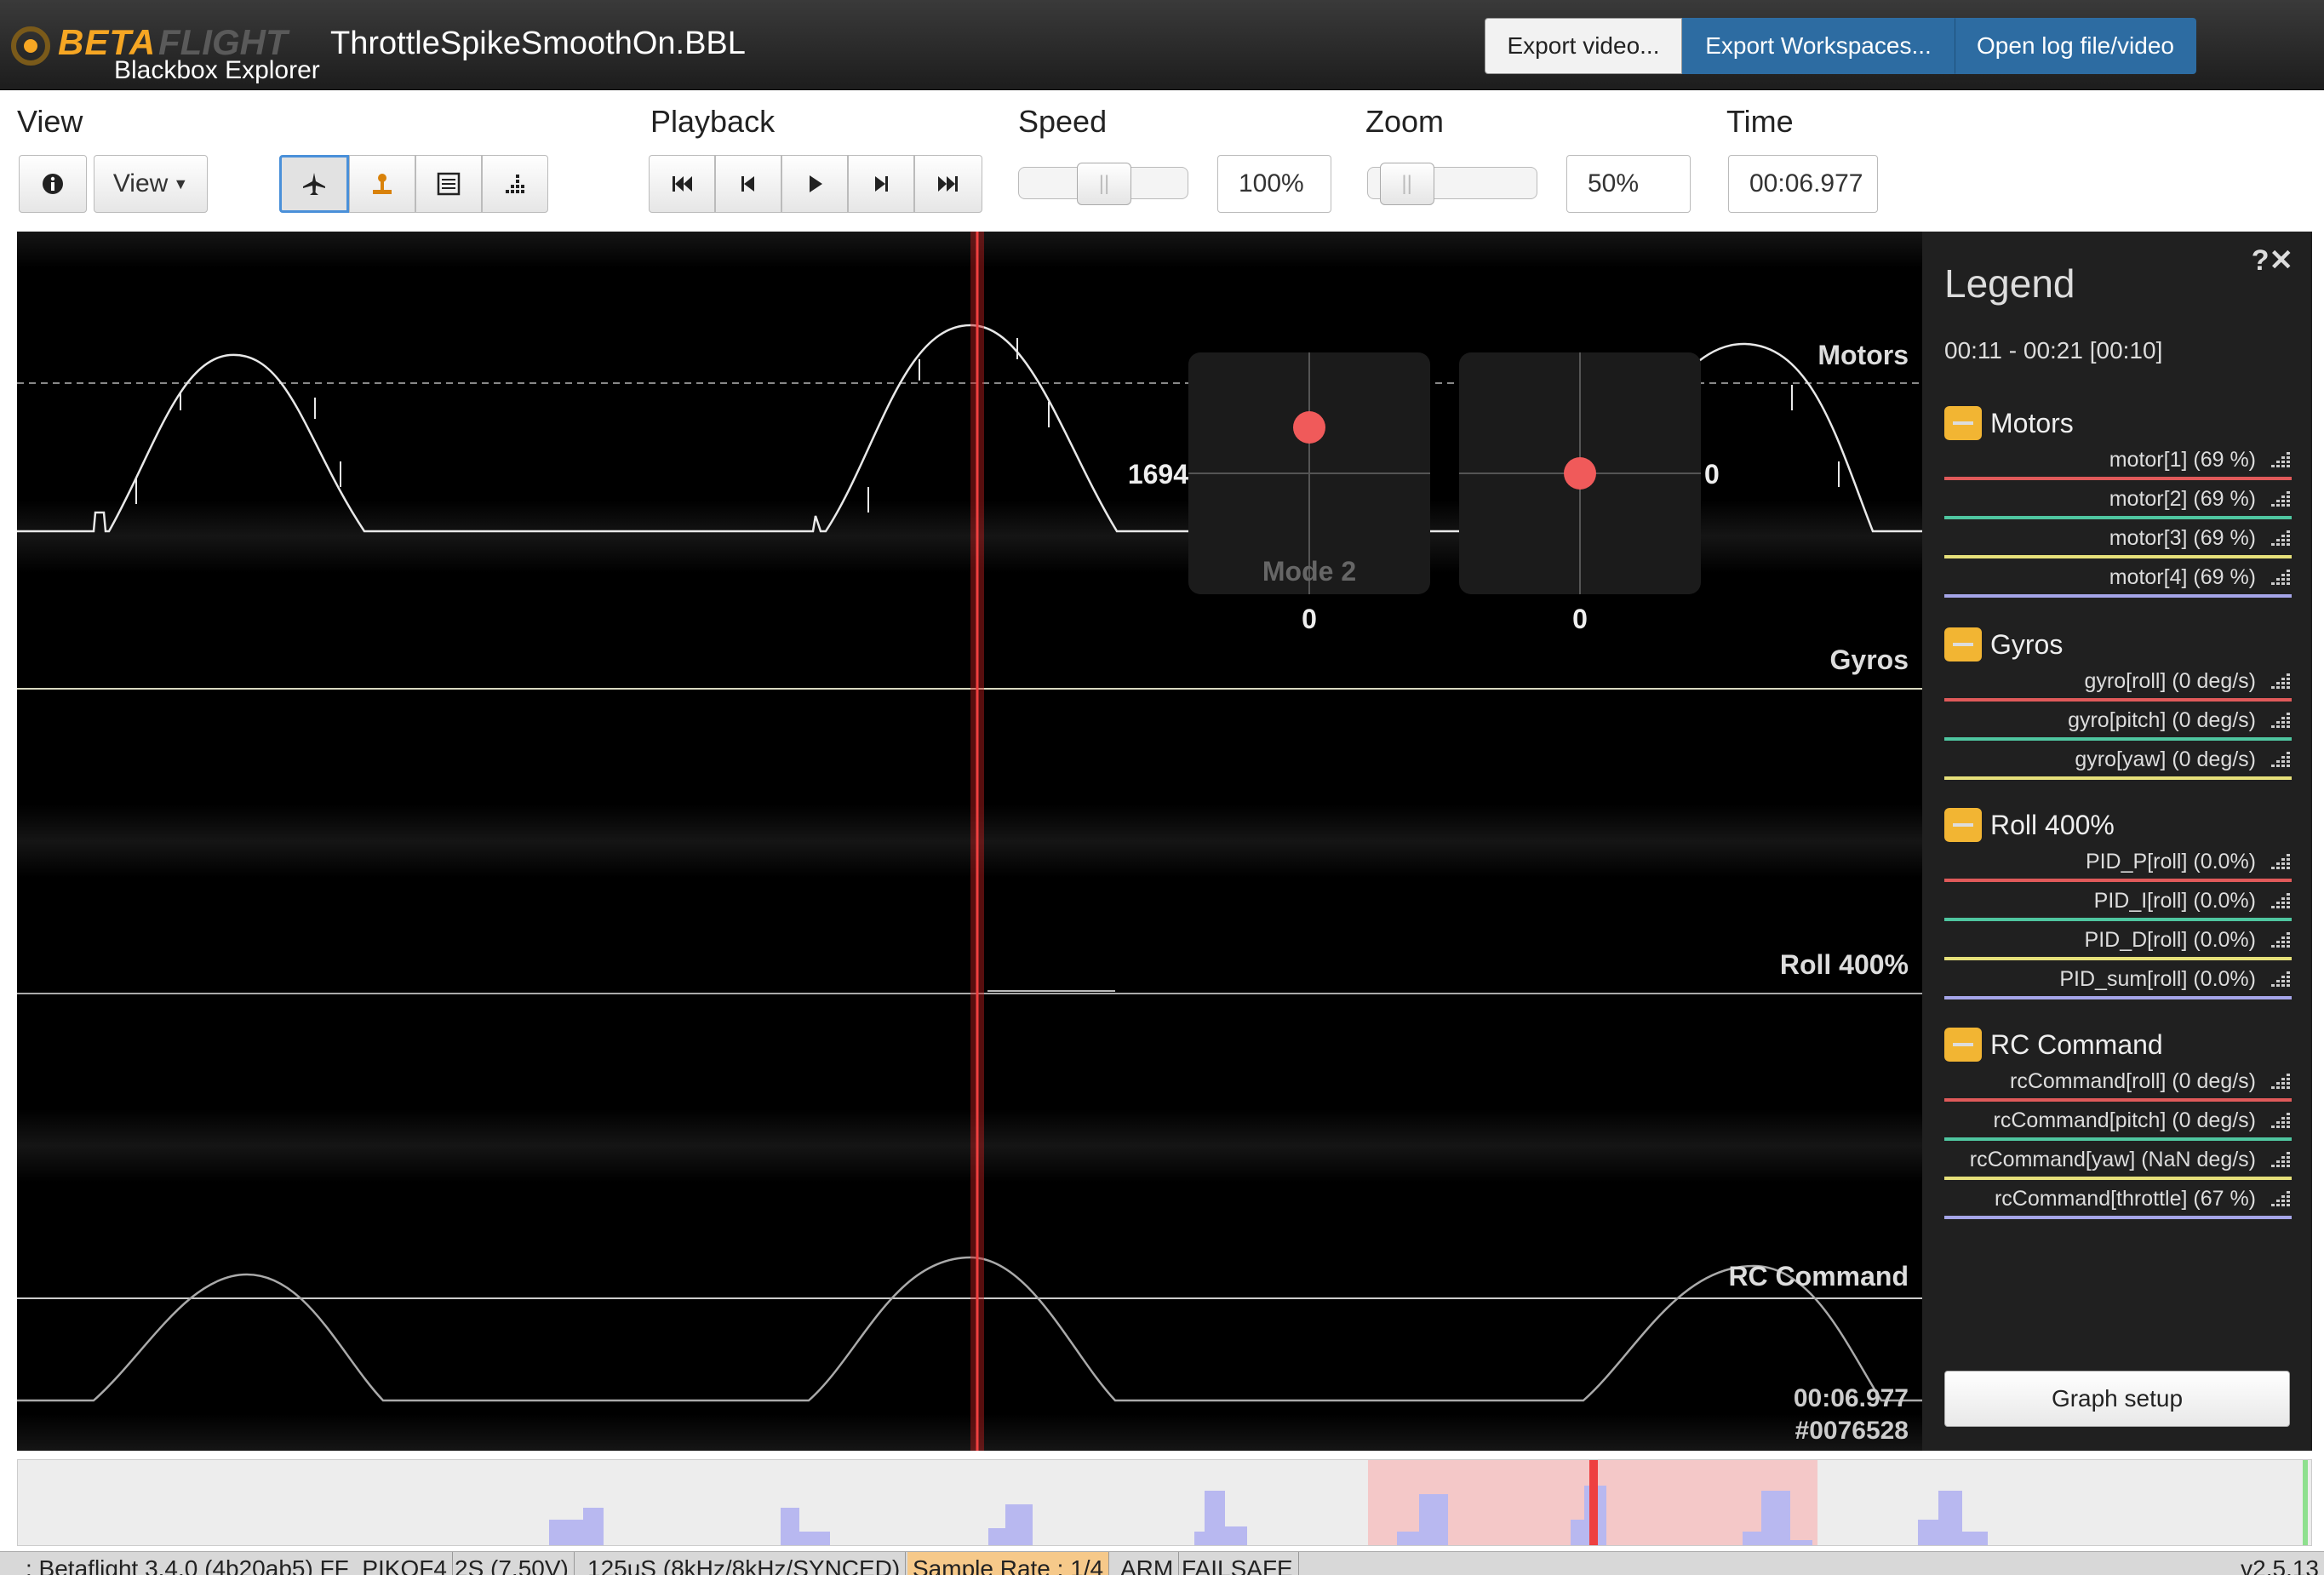 The height and width of the screenshot is (1575, 2324). Describe the element at coordinates (2162, 720) in the screenshot. I see `legend-series-label: gyro[pitch] (0 deg/s)` at that location.